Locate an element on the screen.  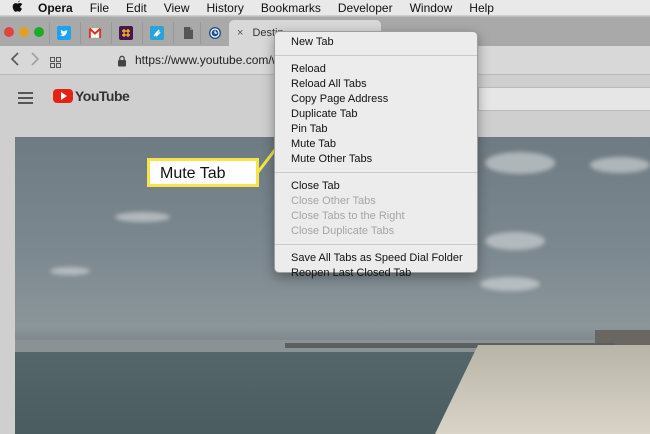
pinned-tab-twitter is located at coordinates (63, 33).